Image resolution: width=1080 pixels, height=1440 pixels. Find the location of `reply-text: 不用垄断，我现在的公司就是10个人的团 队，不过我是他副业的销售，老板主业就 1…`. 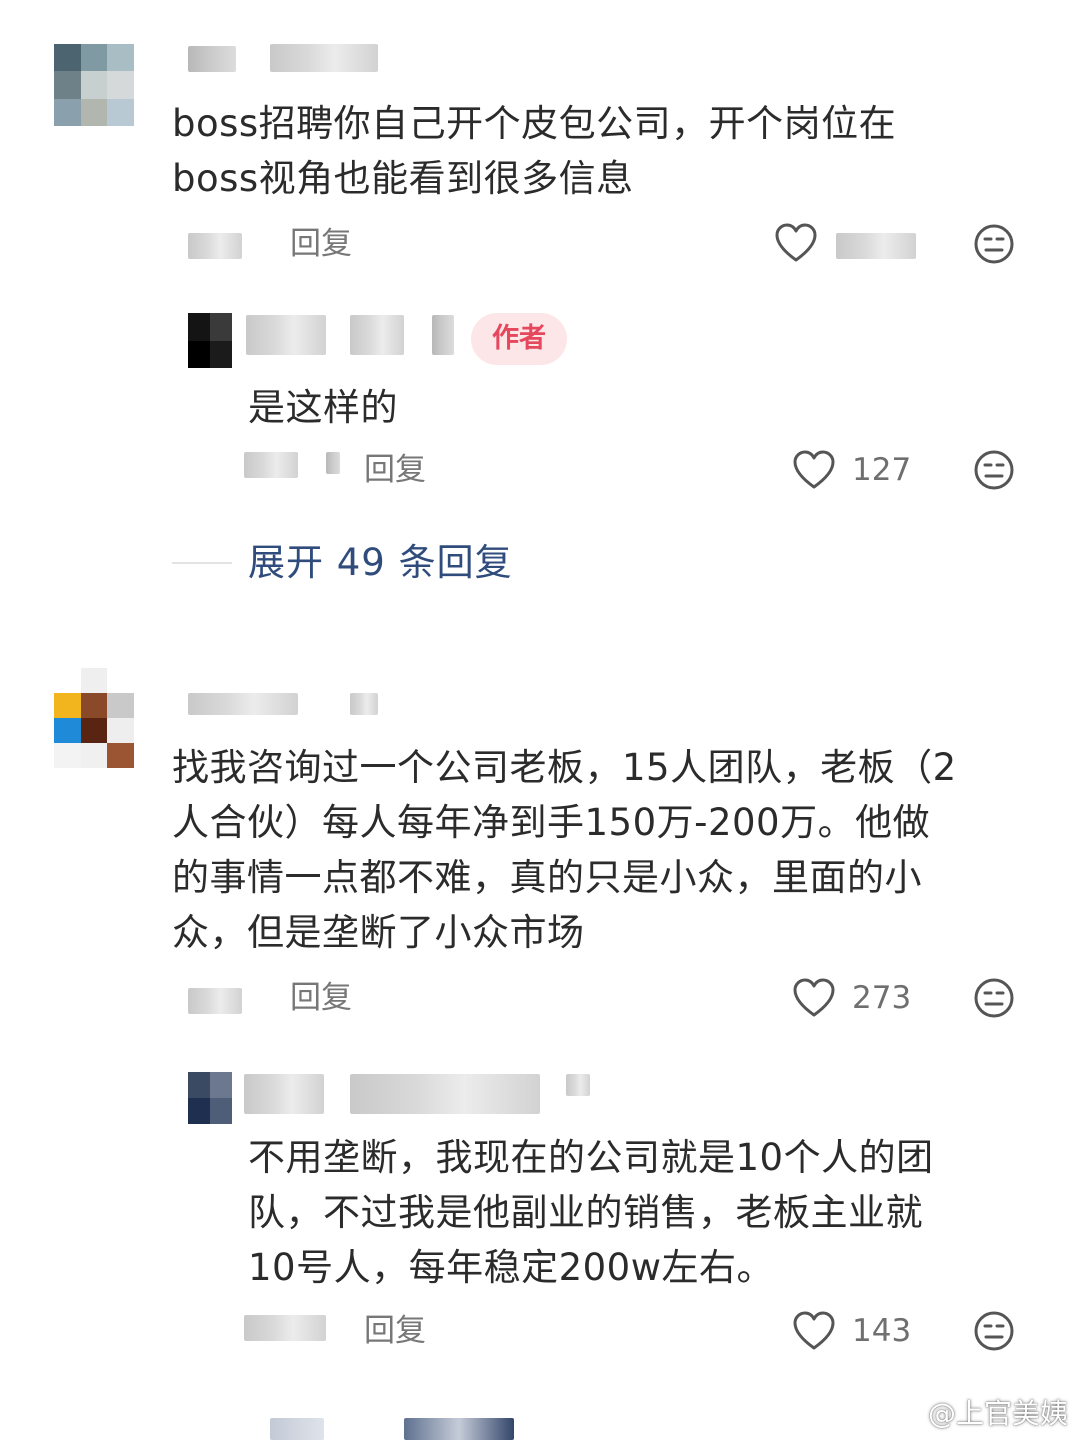

reply-text: 不用垄断，我现在的公司就是10个人的团 队，不过我是他副业的销售，老板主业就 1… is located at coordinates (591, 1212).